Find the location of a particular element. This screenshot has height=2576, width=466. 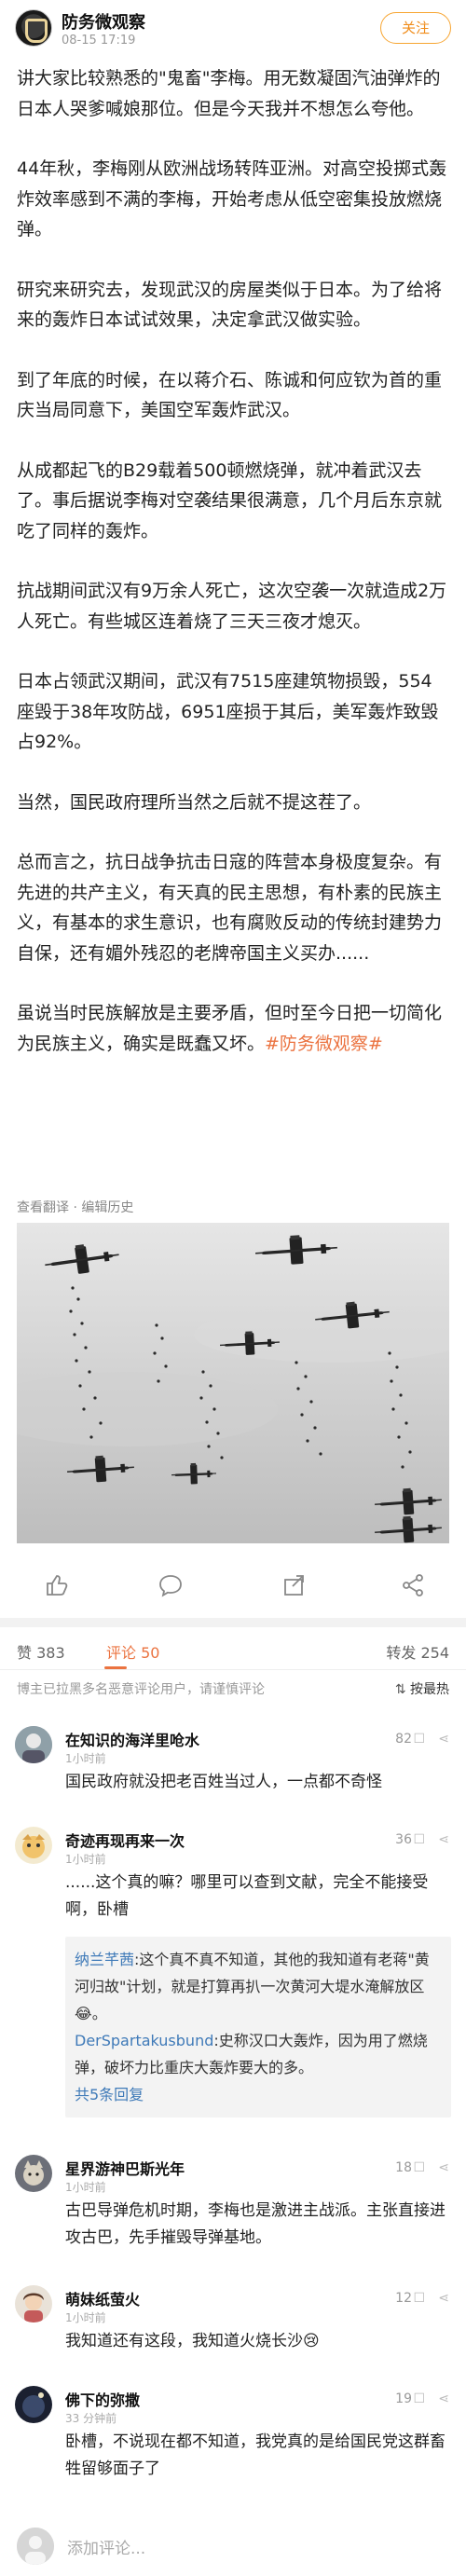

hashtag-link: #防务微观察# is located at coordinates (324, 1044).